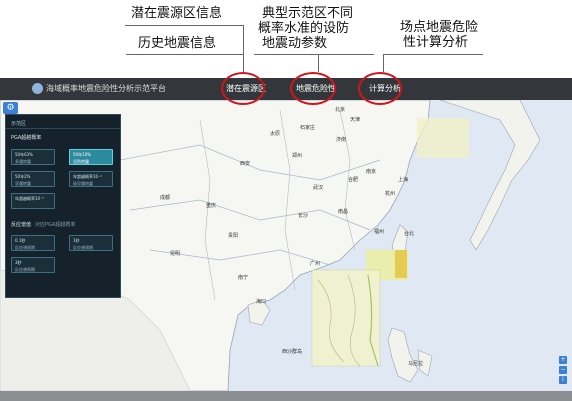  What do you see at coordinates (286, 396) in the screenshot?
I see `bottom-status-bar` at bounding box center [286, 396].